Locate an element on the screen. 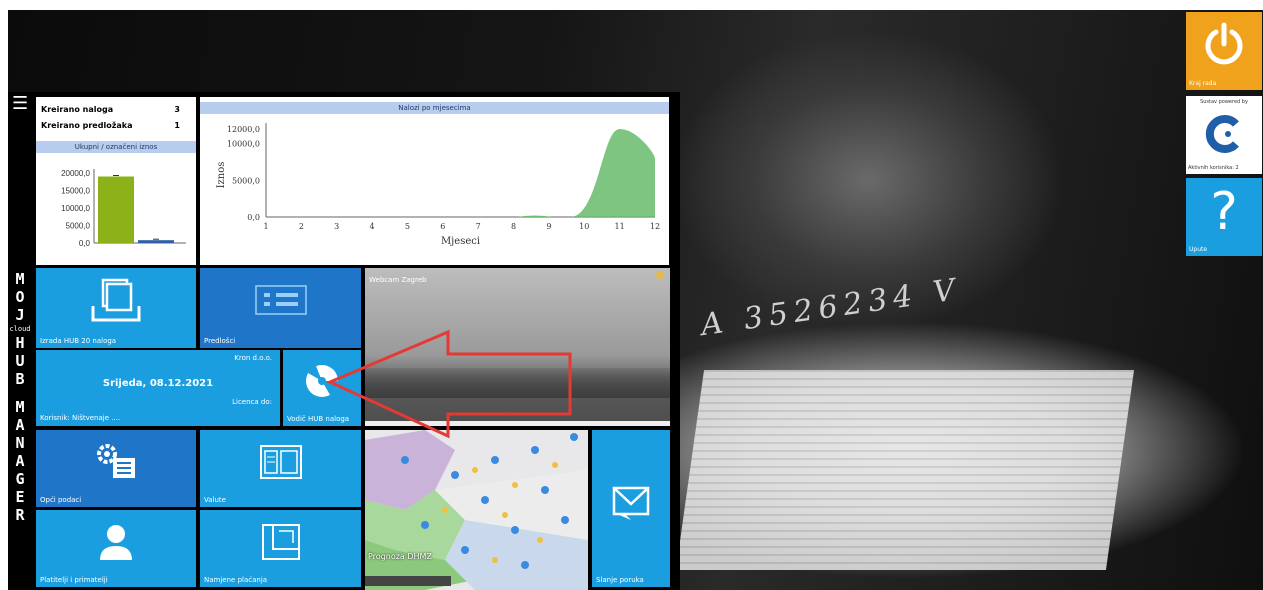 This screenshot has height=590, width=1263. forecast-map-panel: Prognoza DHMZ is located at coordinates (476, 510).